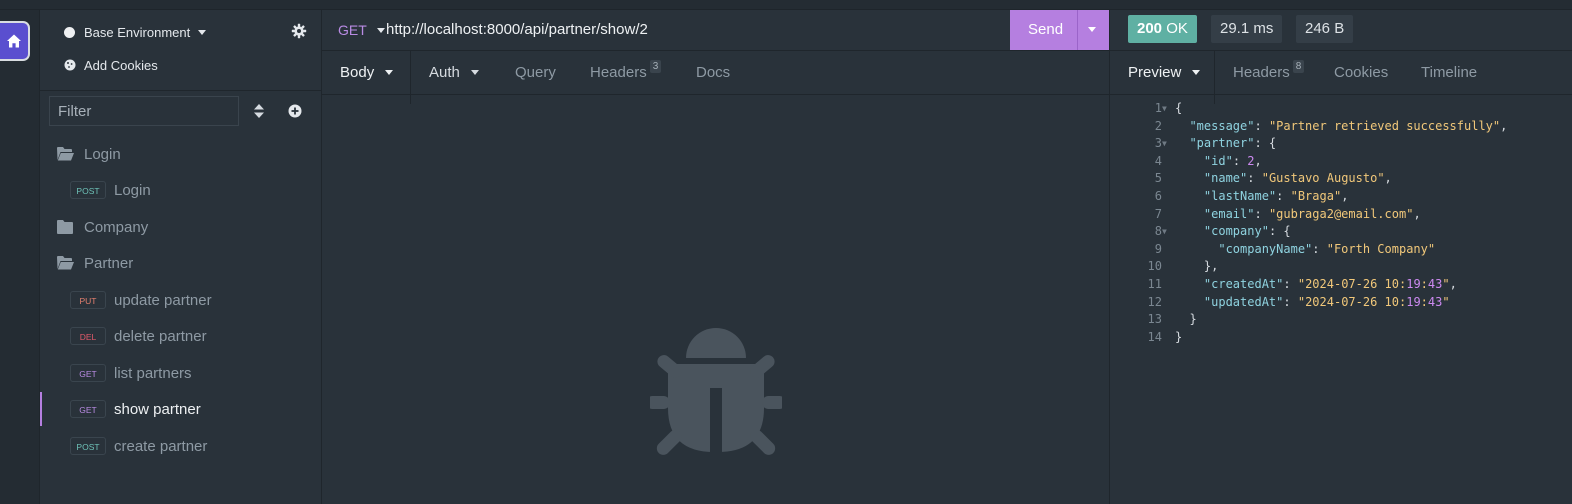  What do you see at coordinates (1312, 213) in the screenshot?
I see `code-text: "email": "gubraga2@email.com",` at bounding box center [1312, 213].